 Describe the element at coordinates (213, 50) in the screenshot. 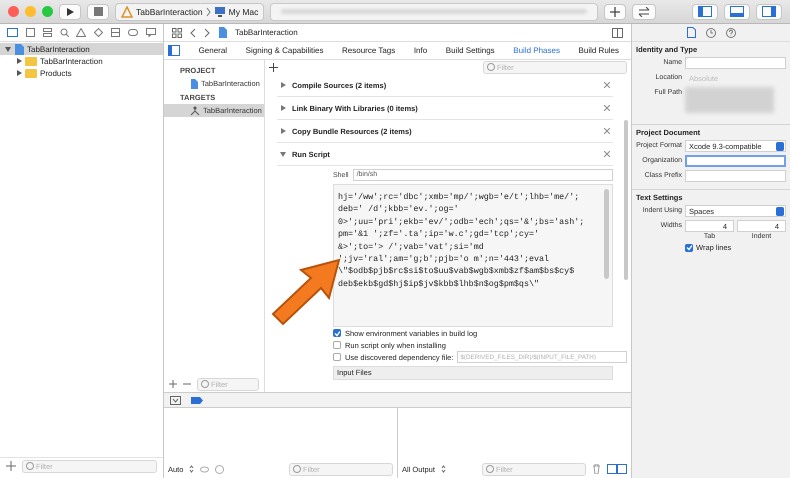

I see `editor-tab: General` at that location.